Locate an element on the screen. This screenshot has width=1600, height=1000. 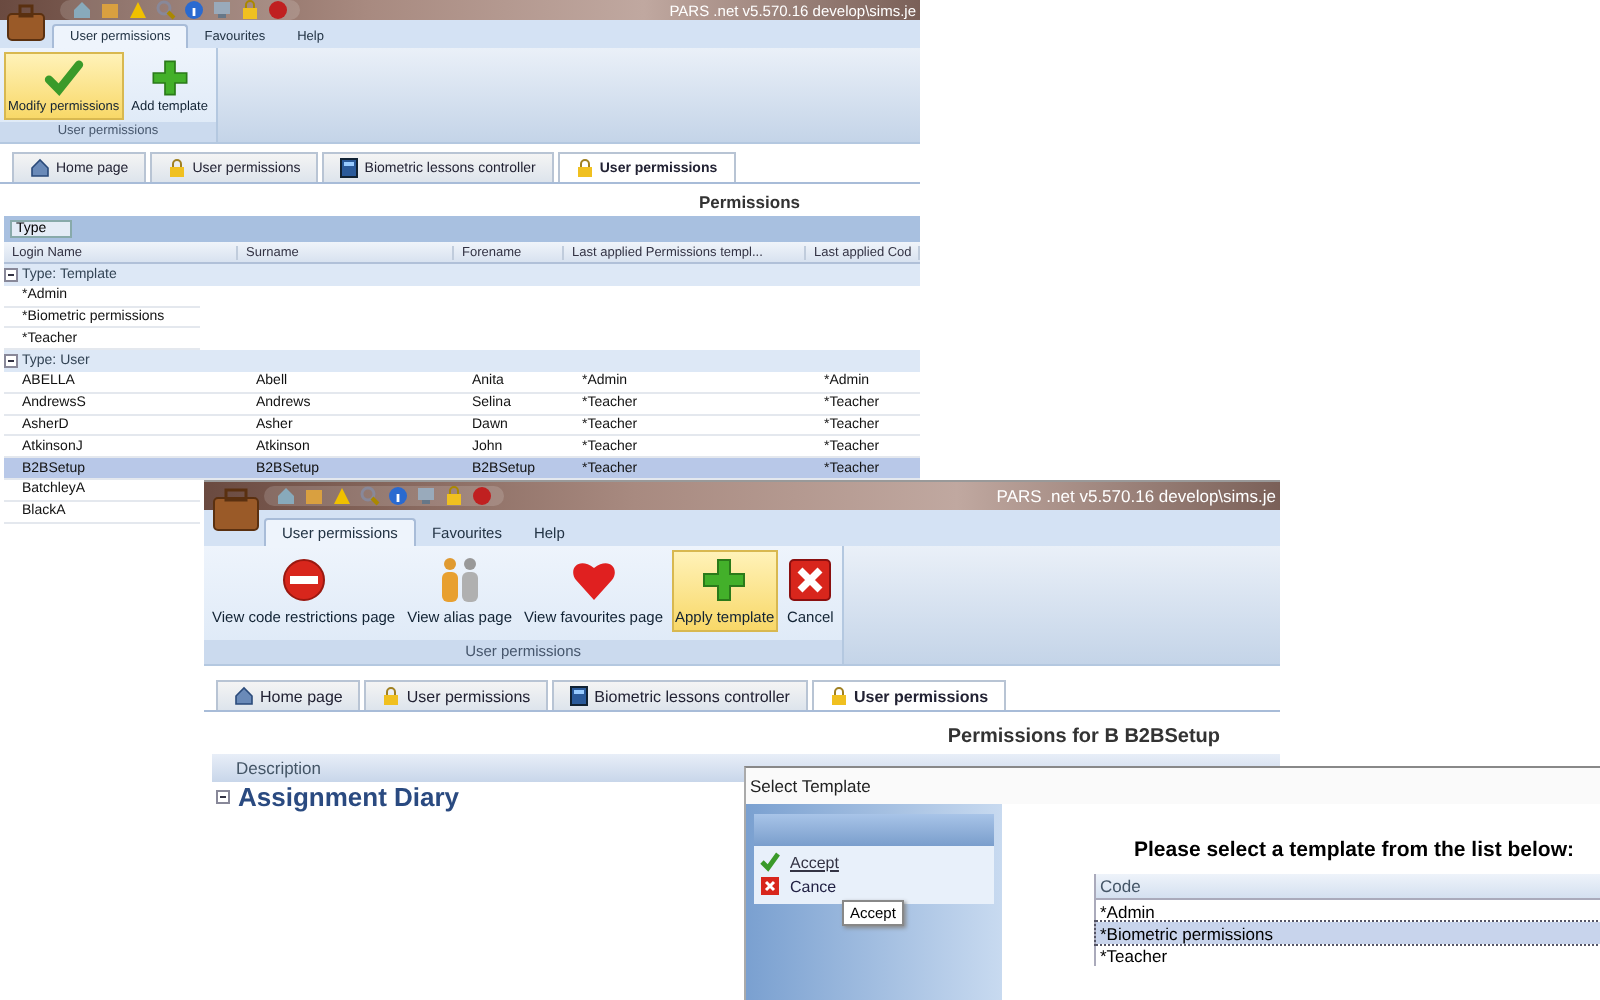
dialog-title: Select Template is located at coordinates (1173, 786).